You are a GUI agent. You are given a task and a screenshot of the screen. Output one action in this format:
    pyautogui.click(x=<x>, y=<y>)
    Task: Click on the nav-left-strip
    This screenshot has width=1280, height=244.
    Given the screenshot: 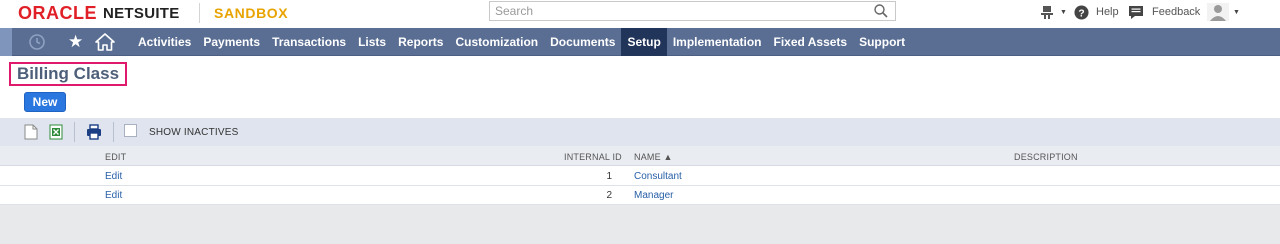 What is the action you would take?
    pyautogui.click(x=6, y=42)
    